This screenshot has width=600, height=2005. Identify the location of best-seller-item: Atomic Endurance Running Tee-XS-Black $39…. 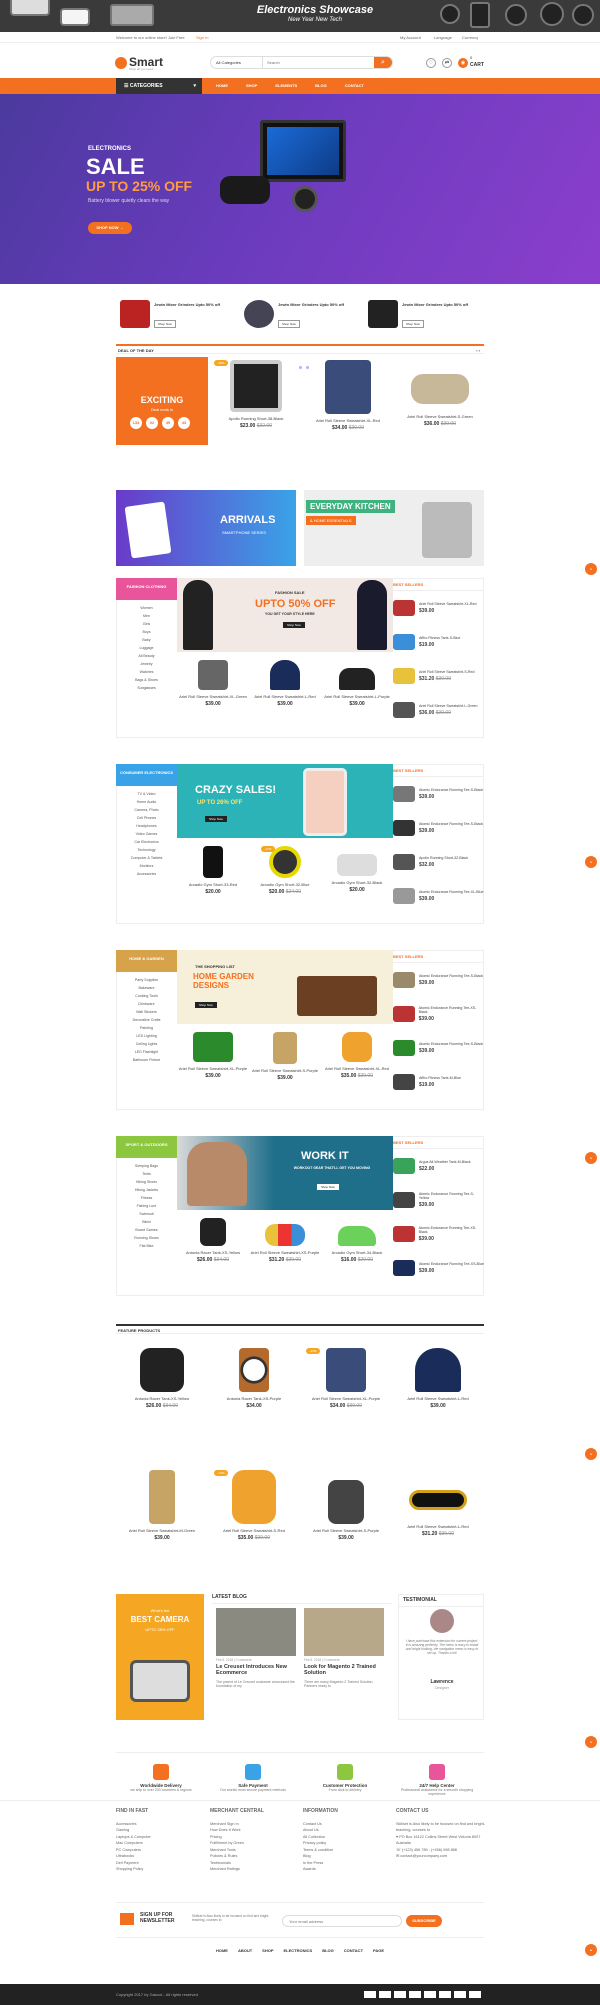
(438, 1234).